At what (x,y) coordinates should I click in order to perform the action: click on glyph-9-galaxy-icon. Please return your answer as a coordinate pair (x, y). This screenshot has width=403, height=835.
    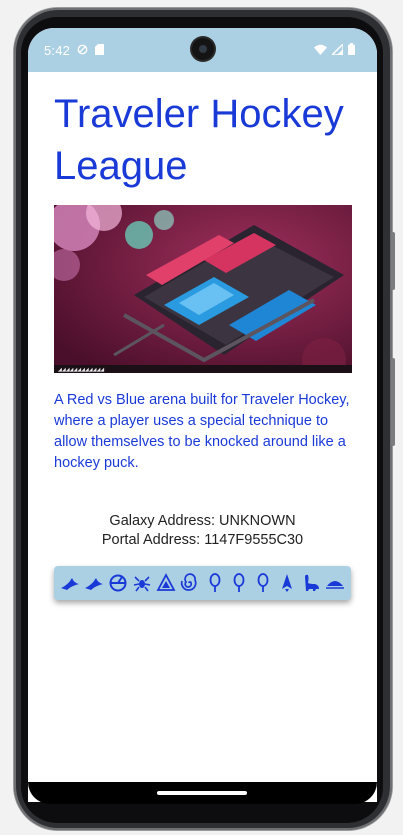
    Looking at the image, I should click on (190, 583).